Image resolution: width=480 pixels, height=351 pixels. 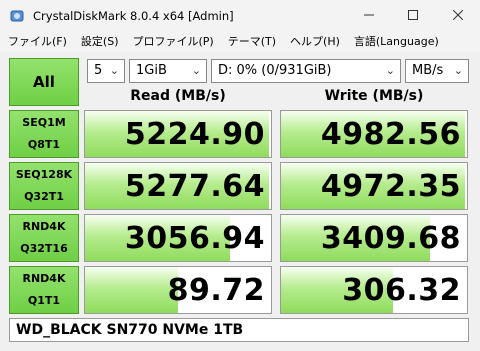 What do you see at coordinates (374, 96) in the screenshot?
I see `write-header: Write (MB/s)` at bounding box center [374, 96].